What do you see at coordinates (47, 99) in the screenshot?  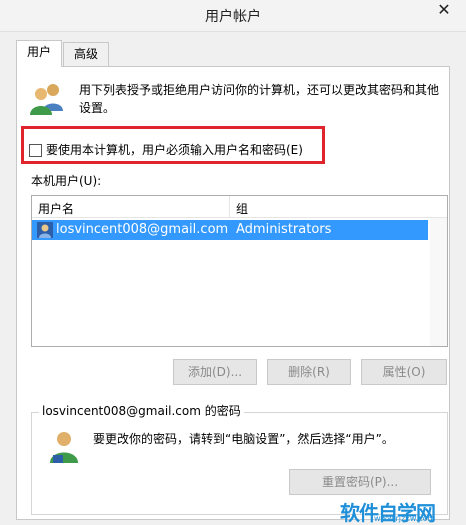 I see `users-icon` at bounding box center [47, 99].